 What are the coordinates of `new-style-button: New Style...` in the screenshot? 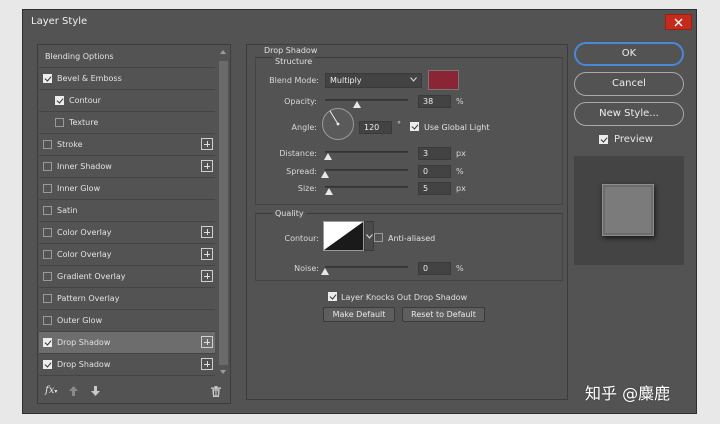 It's located at (629, 114).